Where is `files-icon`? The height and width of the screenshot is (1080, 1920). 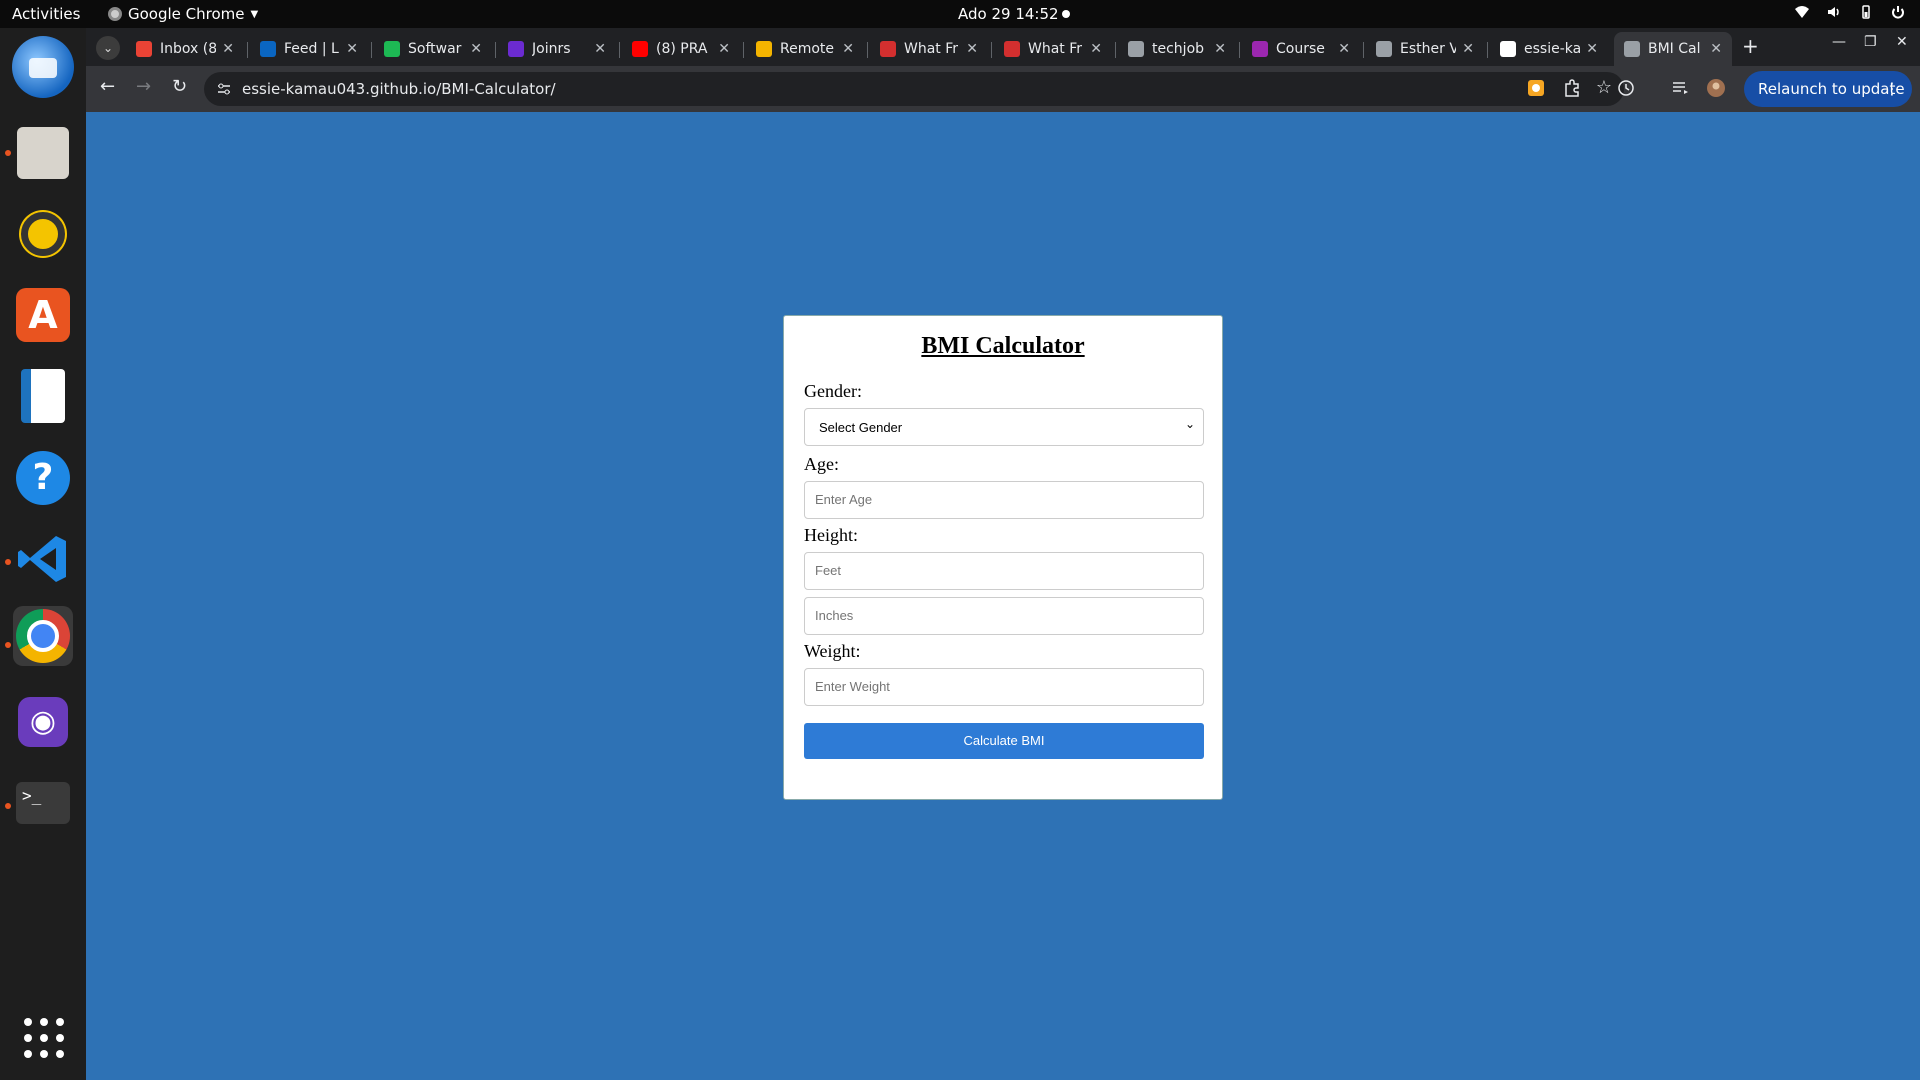 files-icon is located at coordinates (43, 153).